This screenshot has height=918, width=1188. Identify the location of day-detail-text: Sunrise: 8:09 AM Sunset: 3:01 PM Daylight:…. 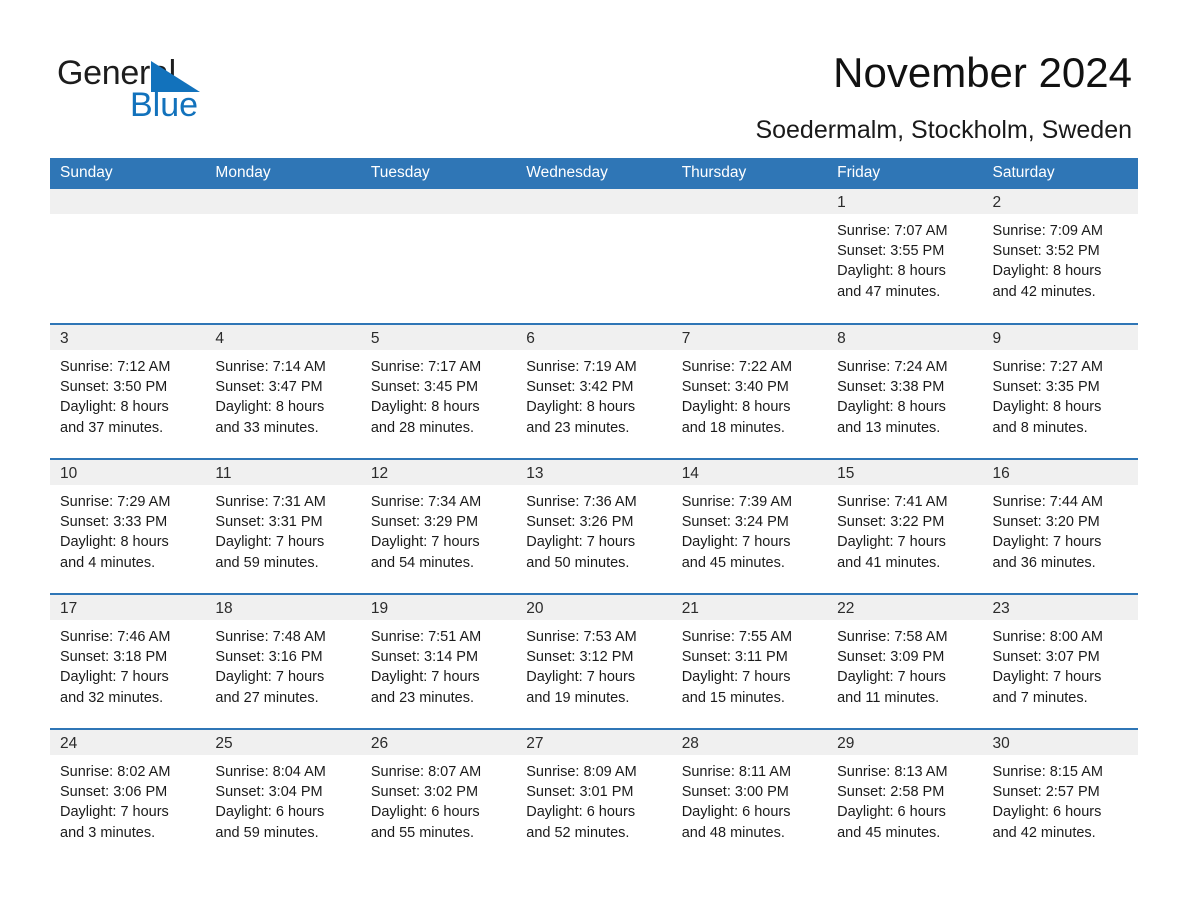
(593, 799).